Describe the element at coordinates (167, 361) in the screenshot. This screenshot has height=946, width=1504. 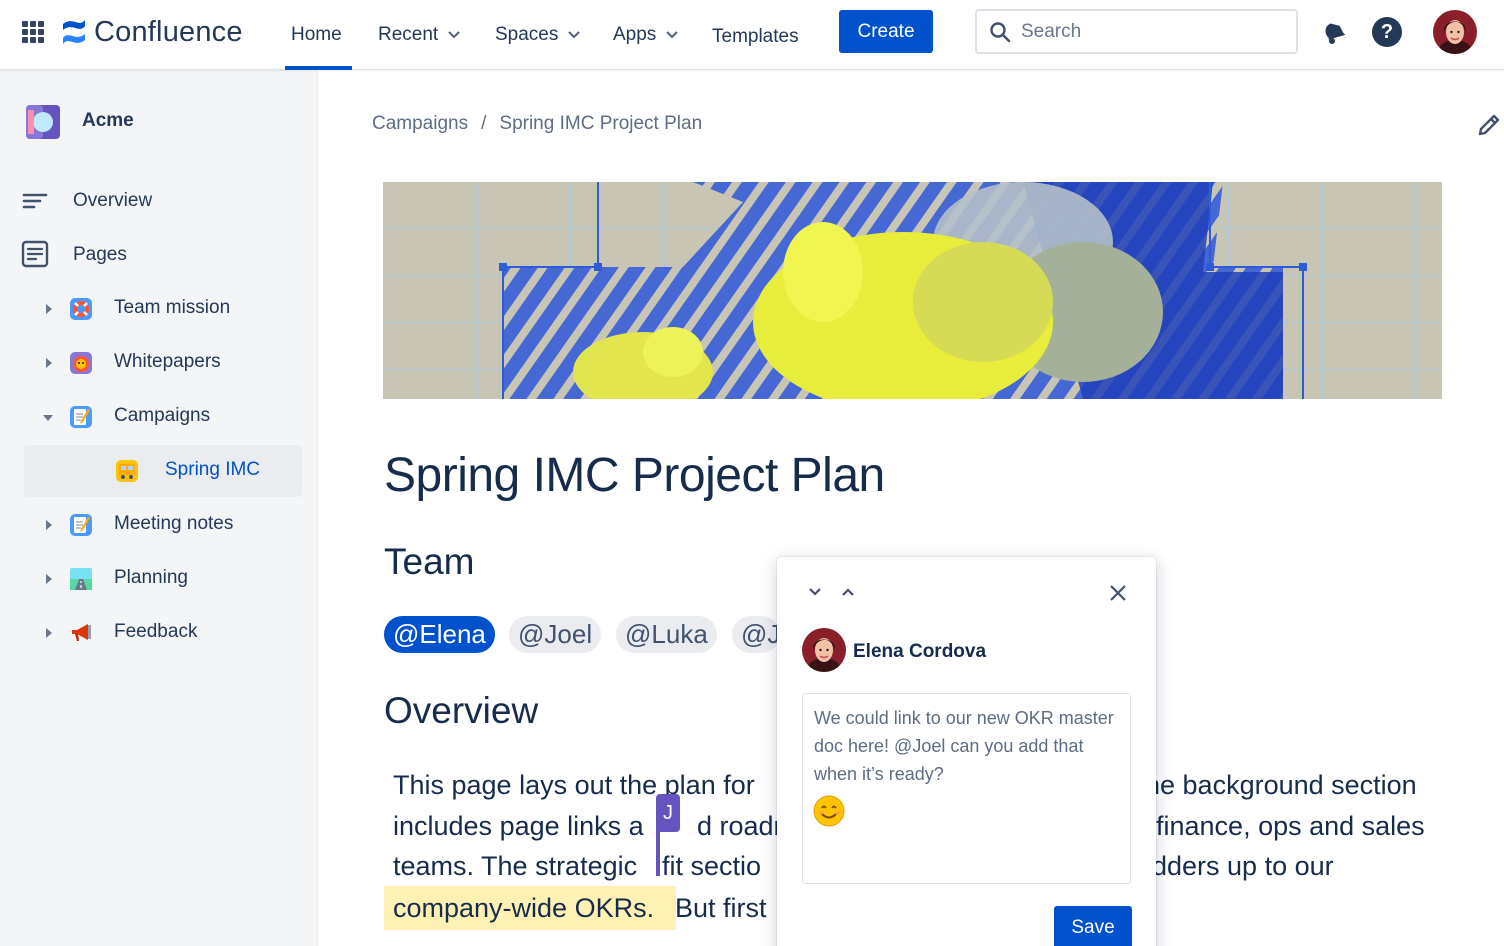
I see `tree-item-label: Whitepapers` at that location.